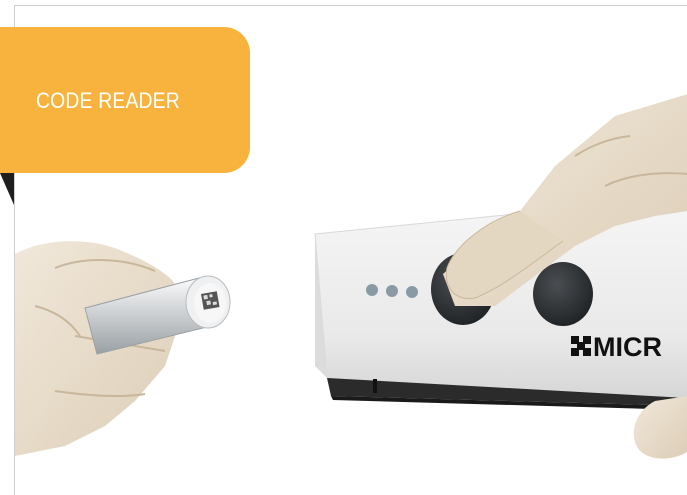  What do you see at coordinates (210, 300) in the screenshot?
I see `datamatrix-code-icon` at bounding box center [210, 300].